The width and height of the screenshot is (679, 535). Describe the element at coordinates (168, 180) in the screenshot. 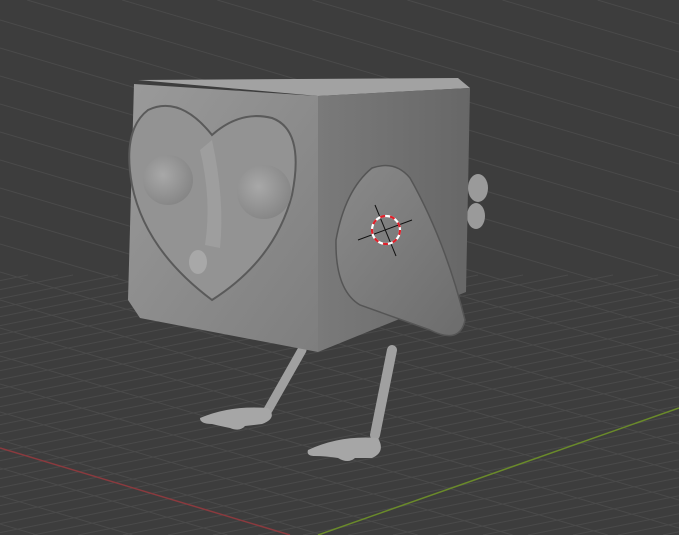

I see `left-eye` at that location.